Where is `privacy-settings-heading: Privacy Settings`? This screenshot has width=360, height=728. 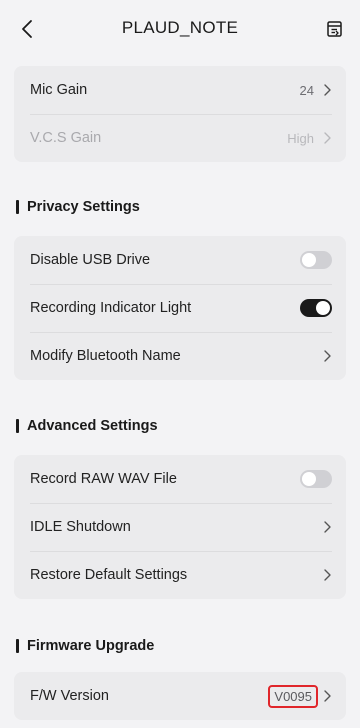 privacy-settings-heading: Privacy Settings is located at coordinates (78, 207).